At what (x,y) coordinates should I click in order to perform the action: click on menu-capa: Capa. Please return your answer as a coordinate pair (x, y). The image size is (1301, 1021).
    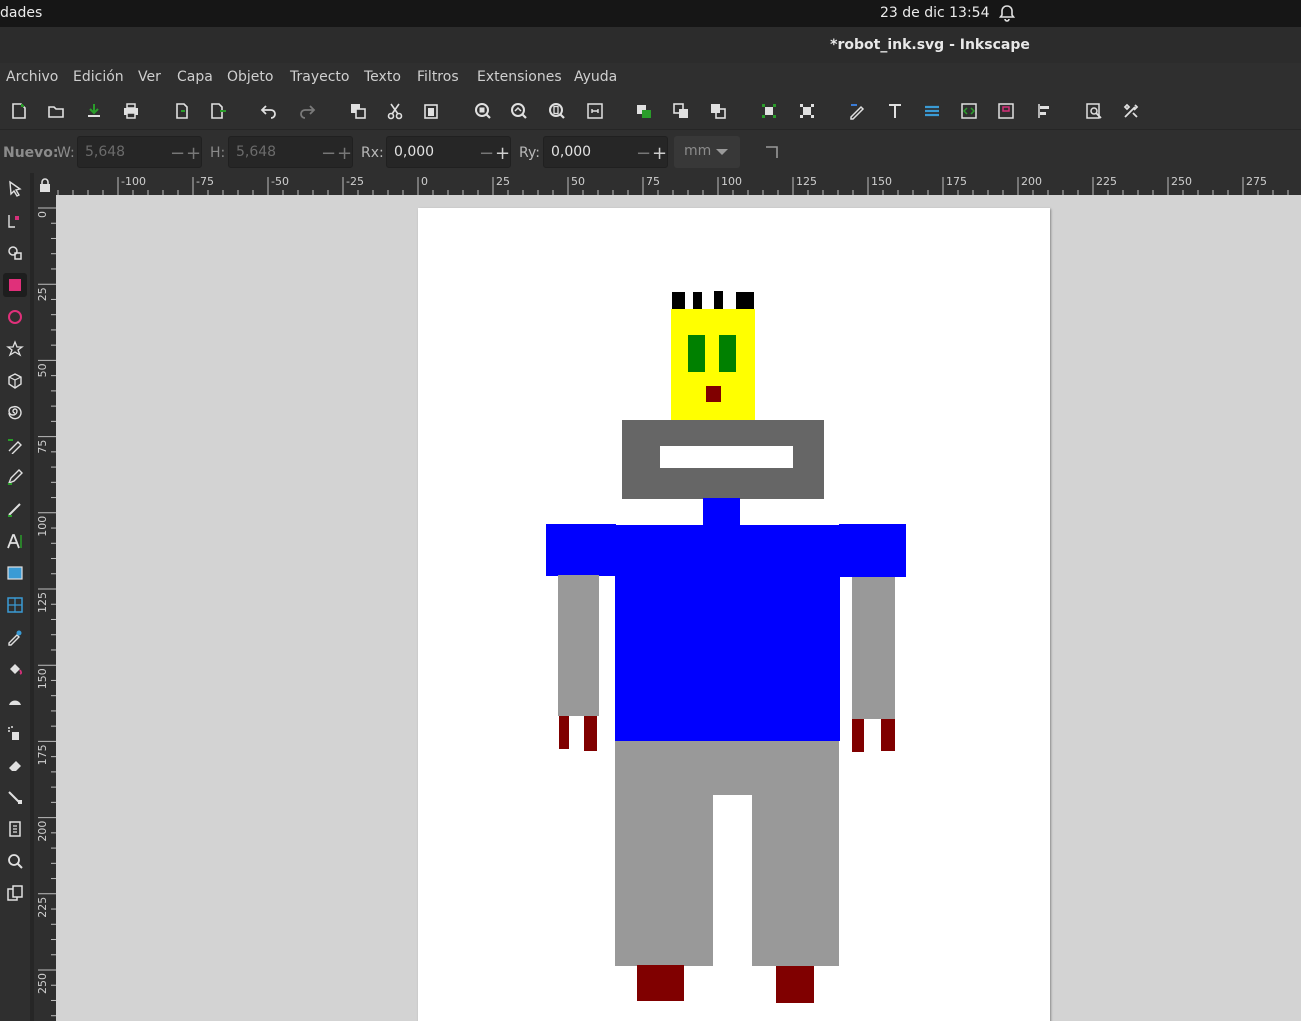
    Looking at the image, I should click on (195, 77).